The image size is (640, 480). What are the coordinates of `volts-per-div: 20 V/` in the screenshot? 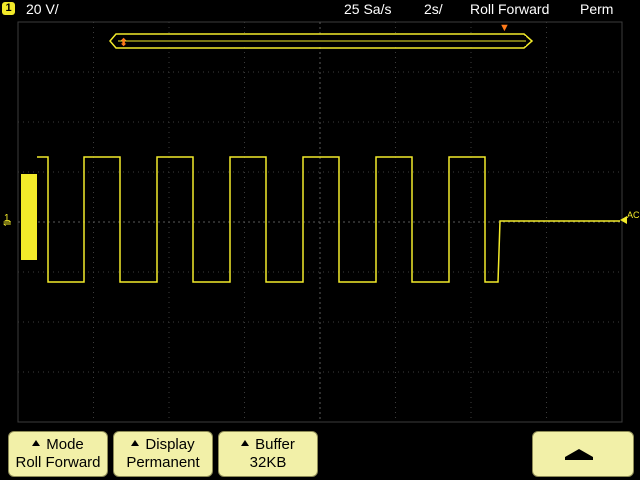 It's located at (42, 9).